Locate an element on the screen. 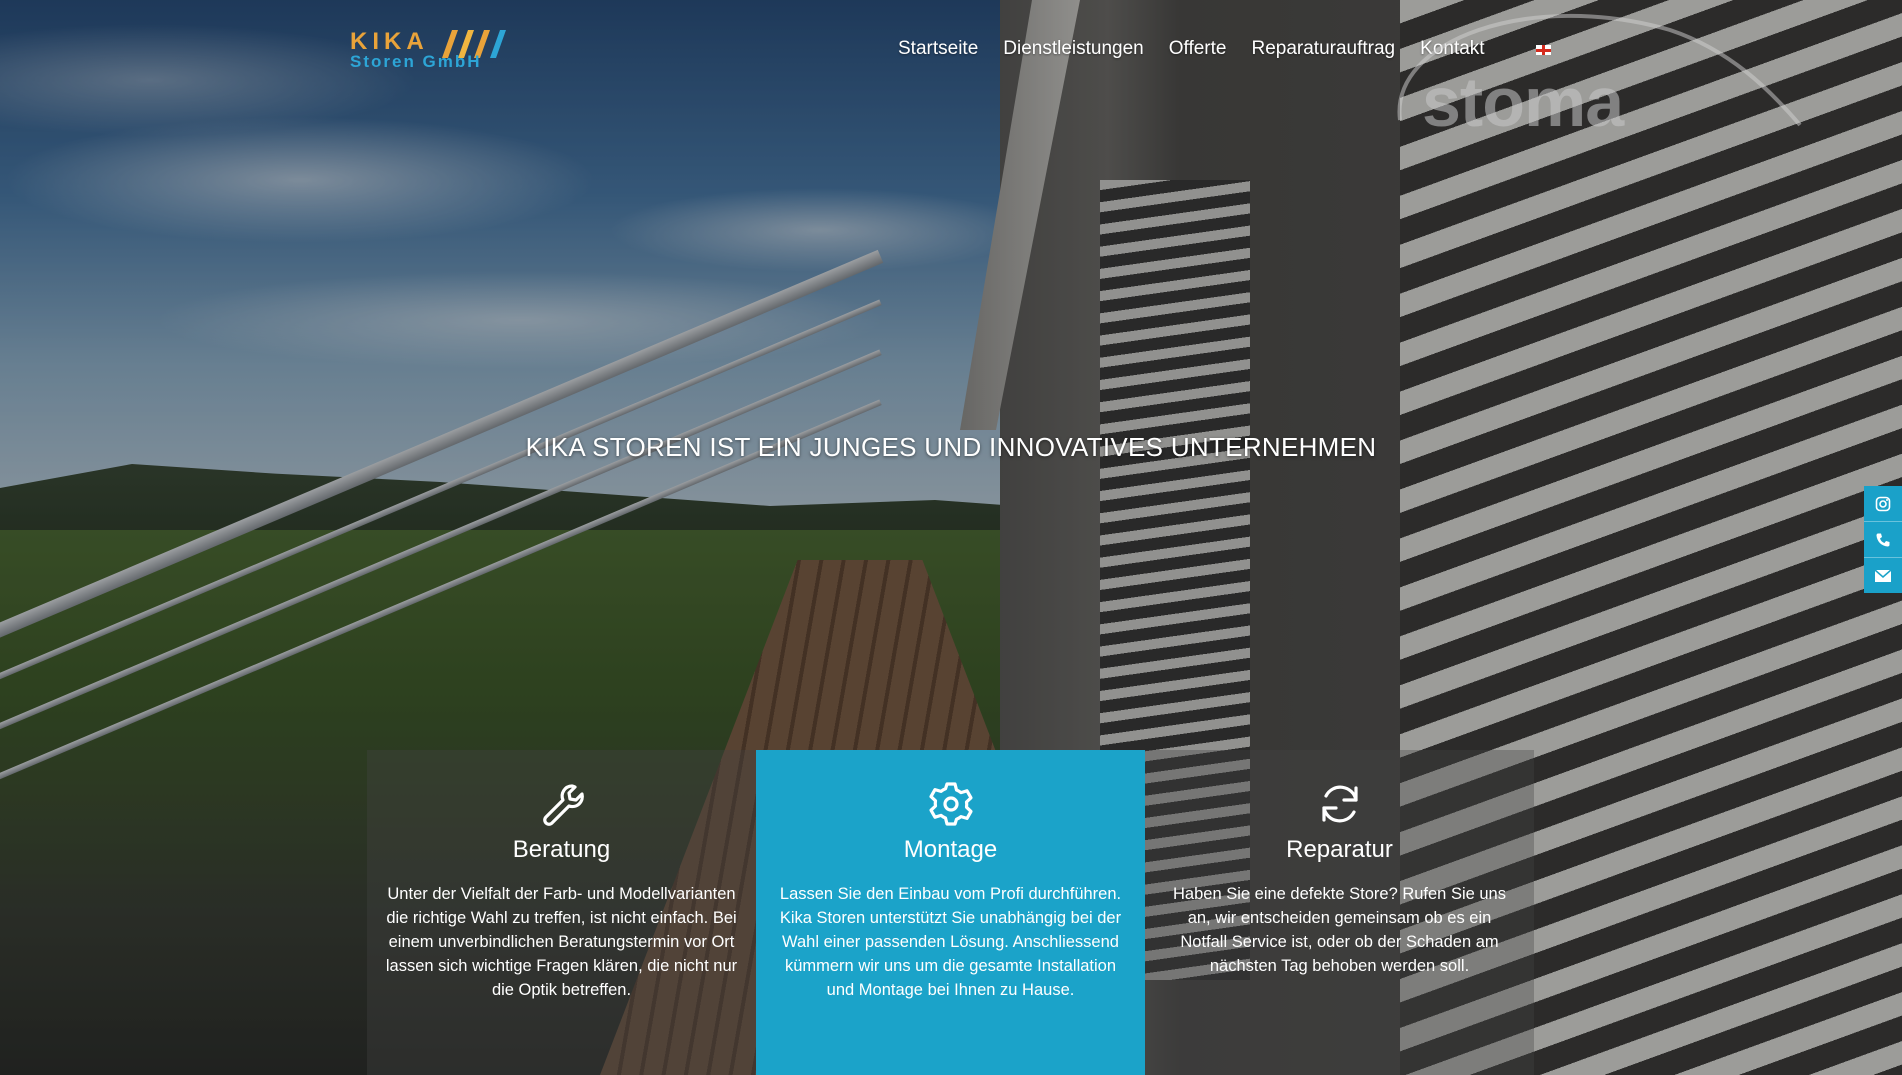  instagram-icon is located at coordinates (1883, 504).